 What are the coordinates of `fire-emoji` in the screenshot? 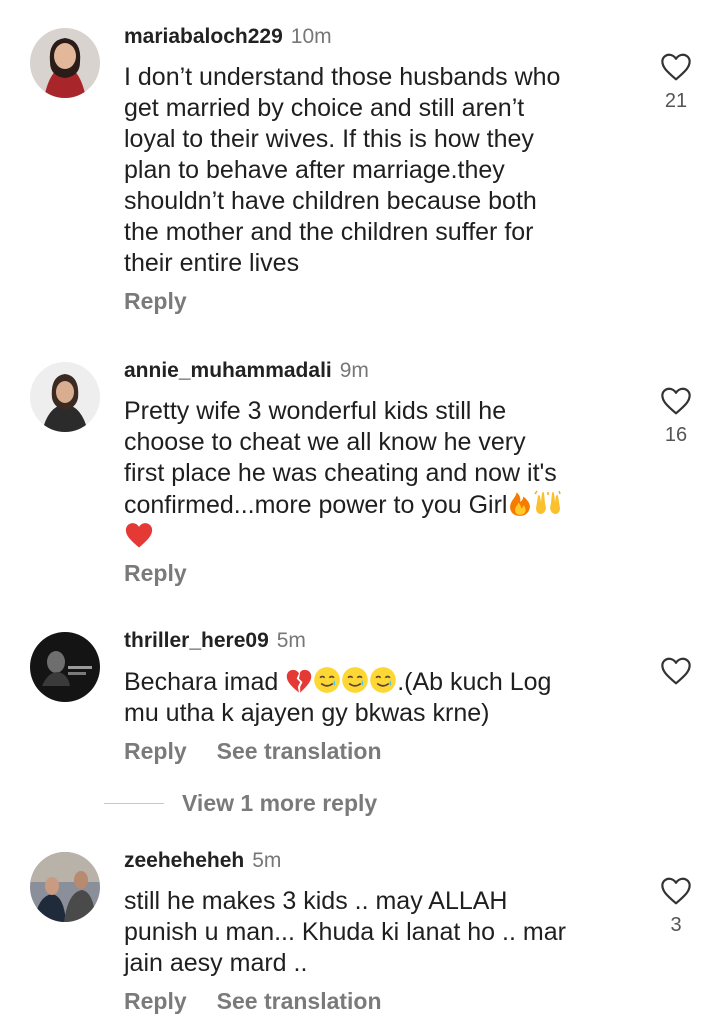 It's located at (520, 504).